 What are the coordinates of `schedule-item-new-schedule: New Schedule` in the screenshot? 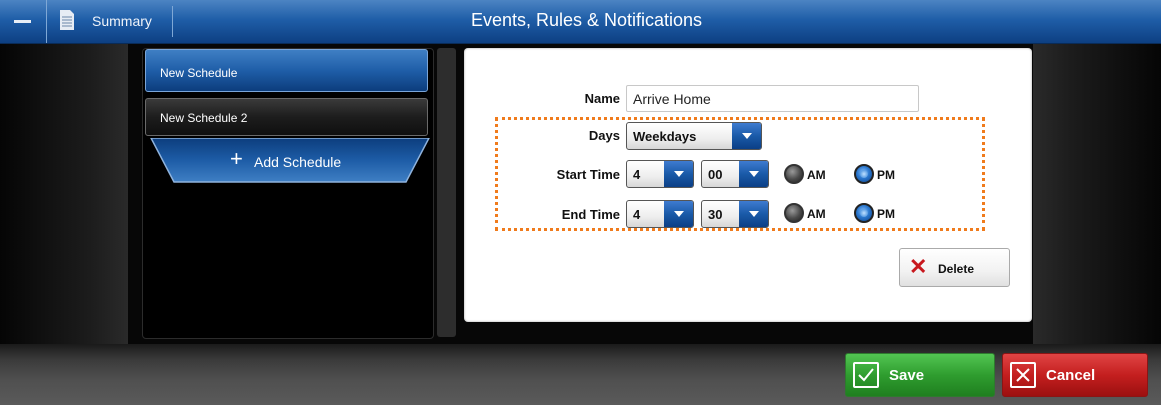 It's located at (286, 70).